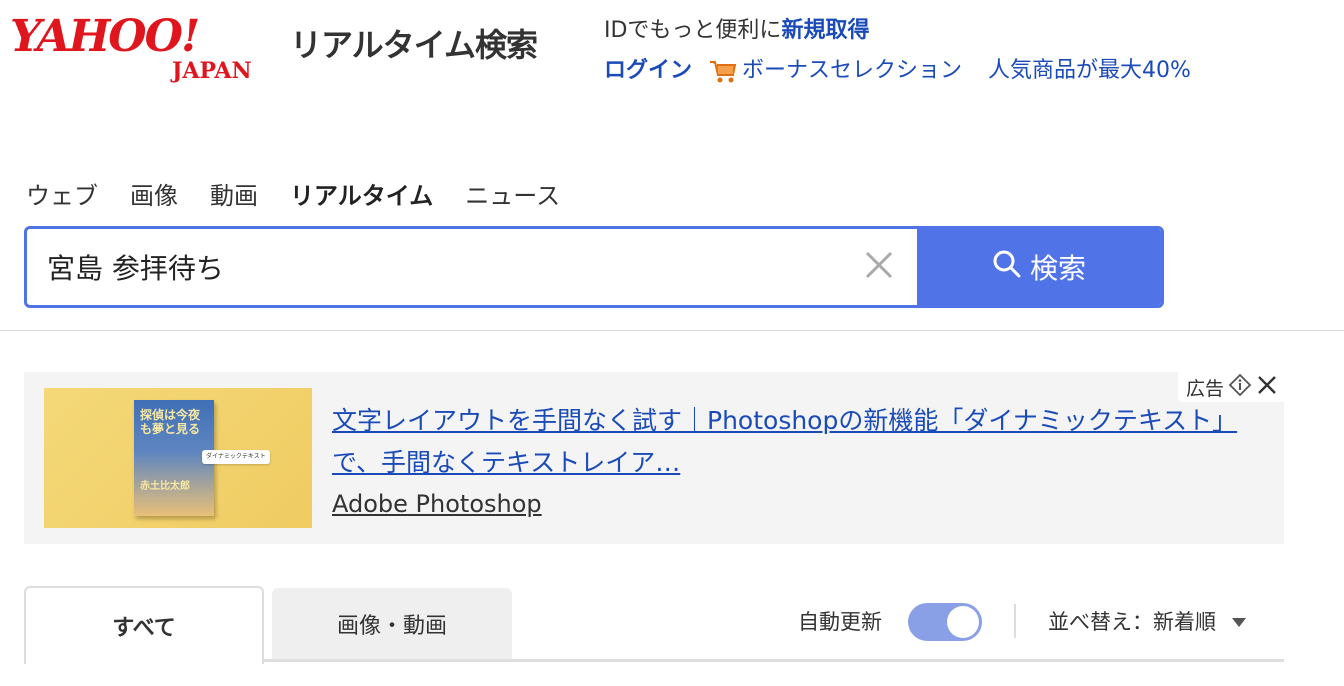 This screenshot has width=1344, height=686. I want to click on tab-all-results: すべて, so click(144, 625).